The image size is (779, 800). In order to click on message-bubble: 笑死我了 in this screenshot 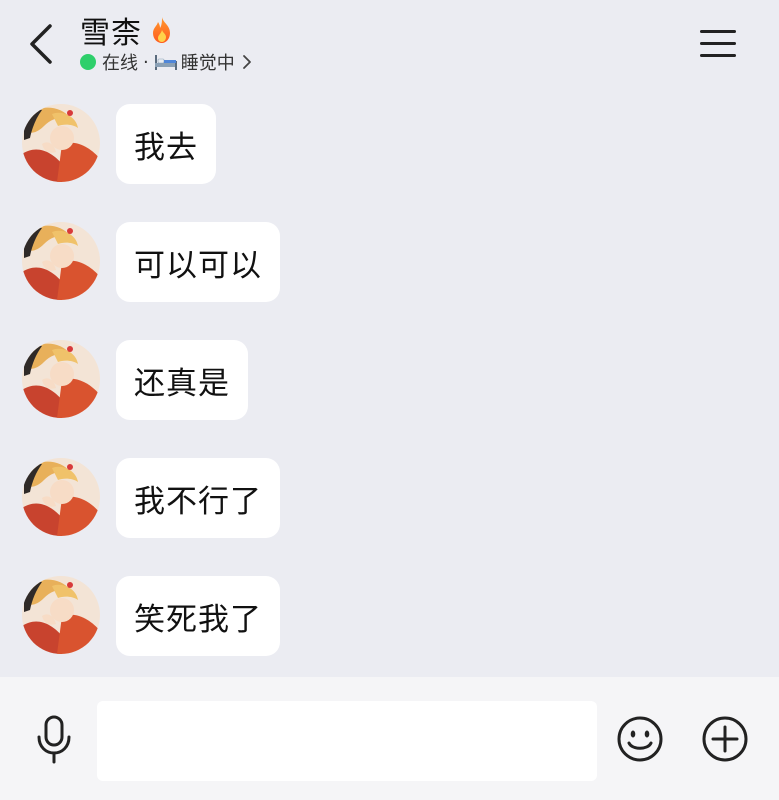, I will do `click(198, 616)`.